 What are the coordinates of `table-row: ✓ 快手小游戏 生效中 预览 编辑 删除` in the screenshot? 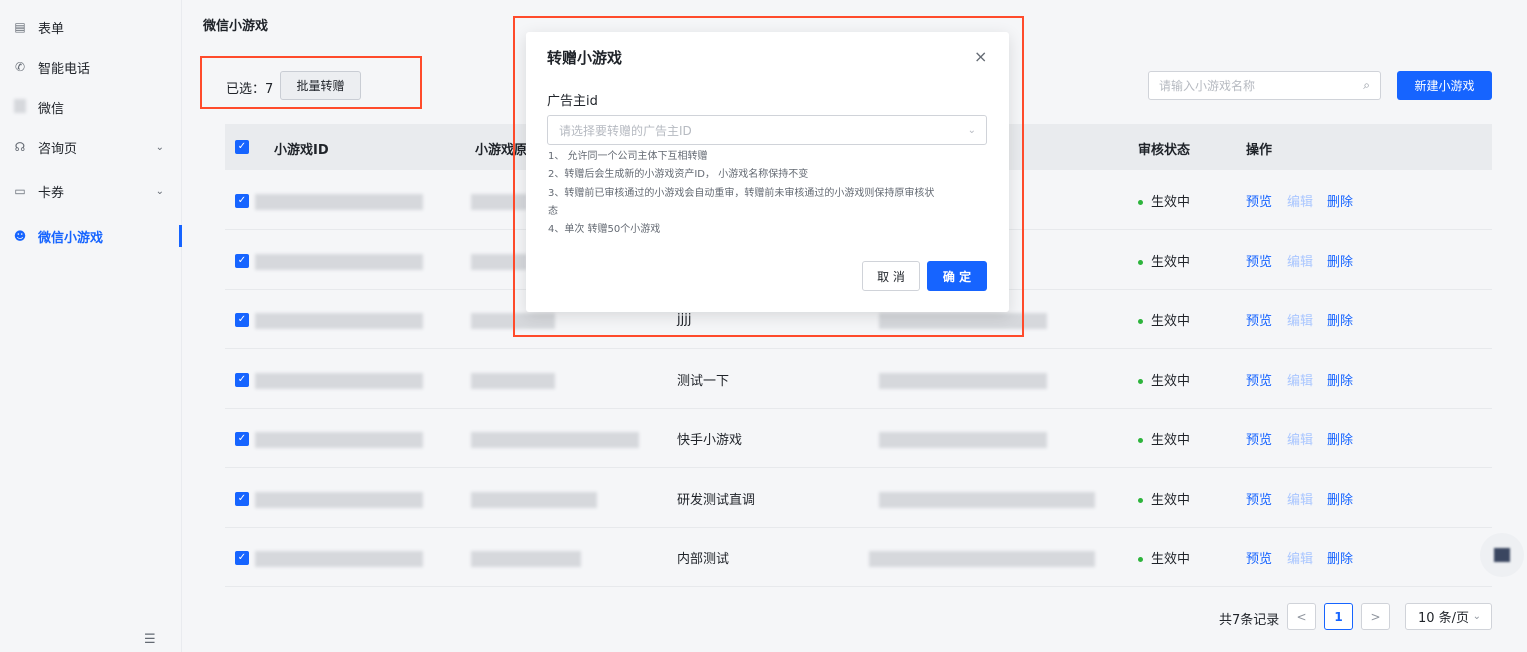 It's located at (858, 438).